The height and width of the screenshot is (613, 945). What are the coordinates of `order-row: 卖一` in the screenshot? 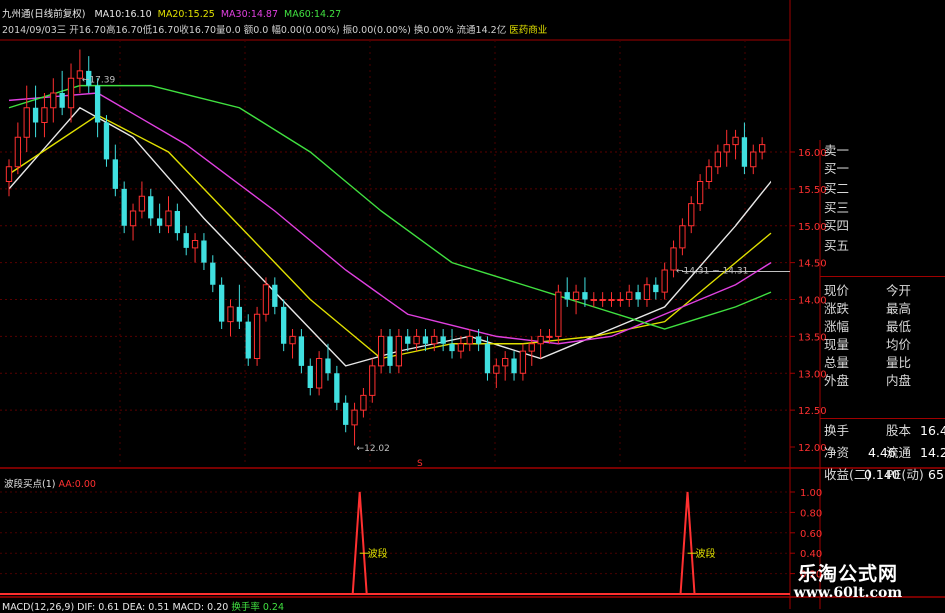 It's located at (837, 150).